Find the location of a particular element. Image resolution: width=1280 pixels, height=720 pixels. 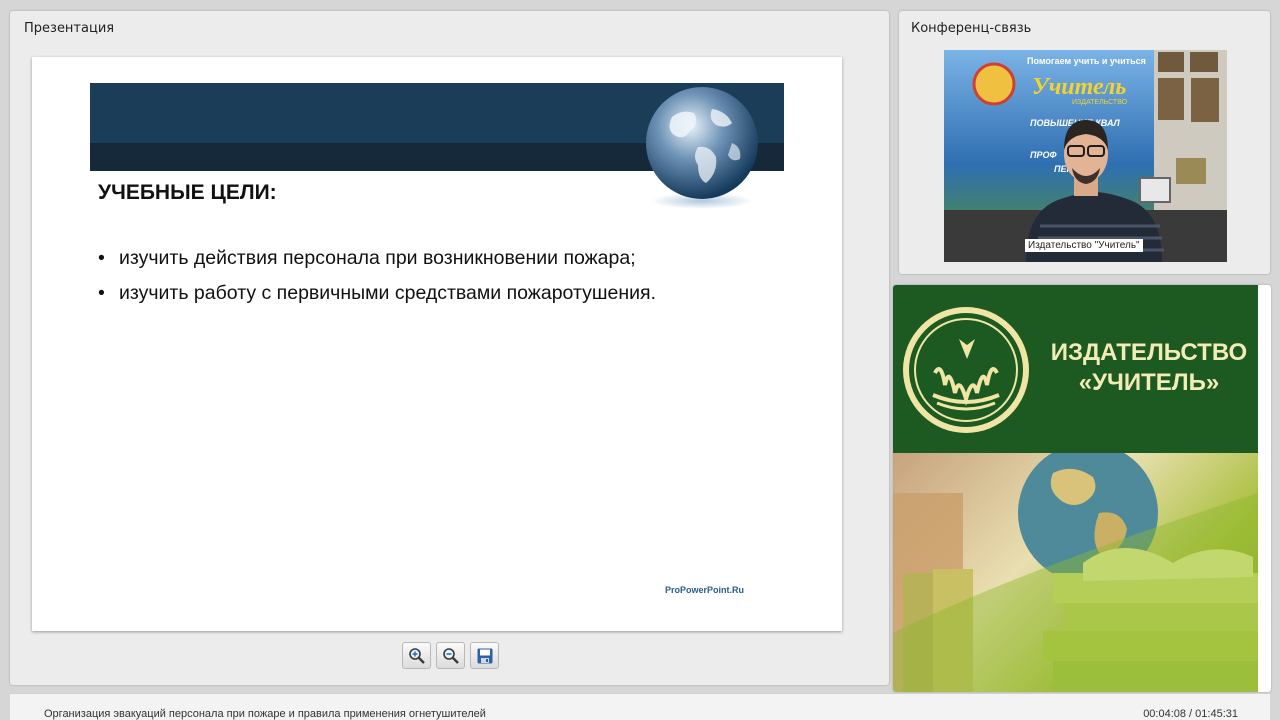

promo-image is located at coordinates (1075, 572).